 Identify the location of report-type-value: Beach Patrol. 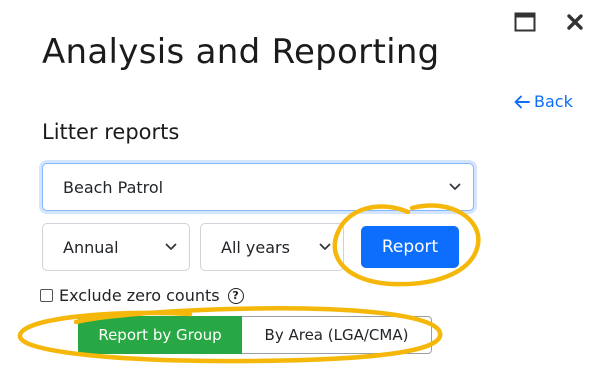
(113, 187).